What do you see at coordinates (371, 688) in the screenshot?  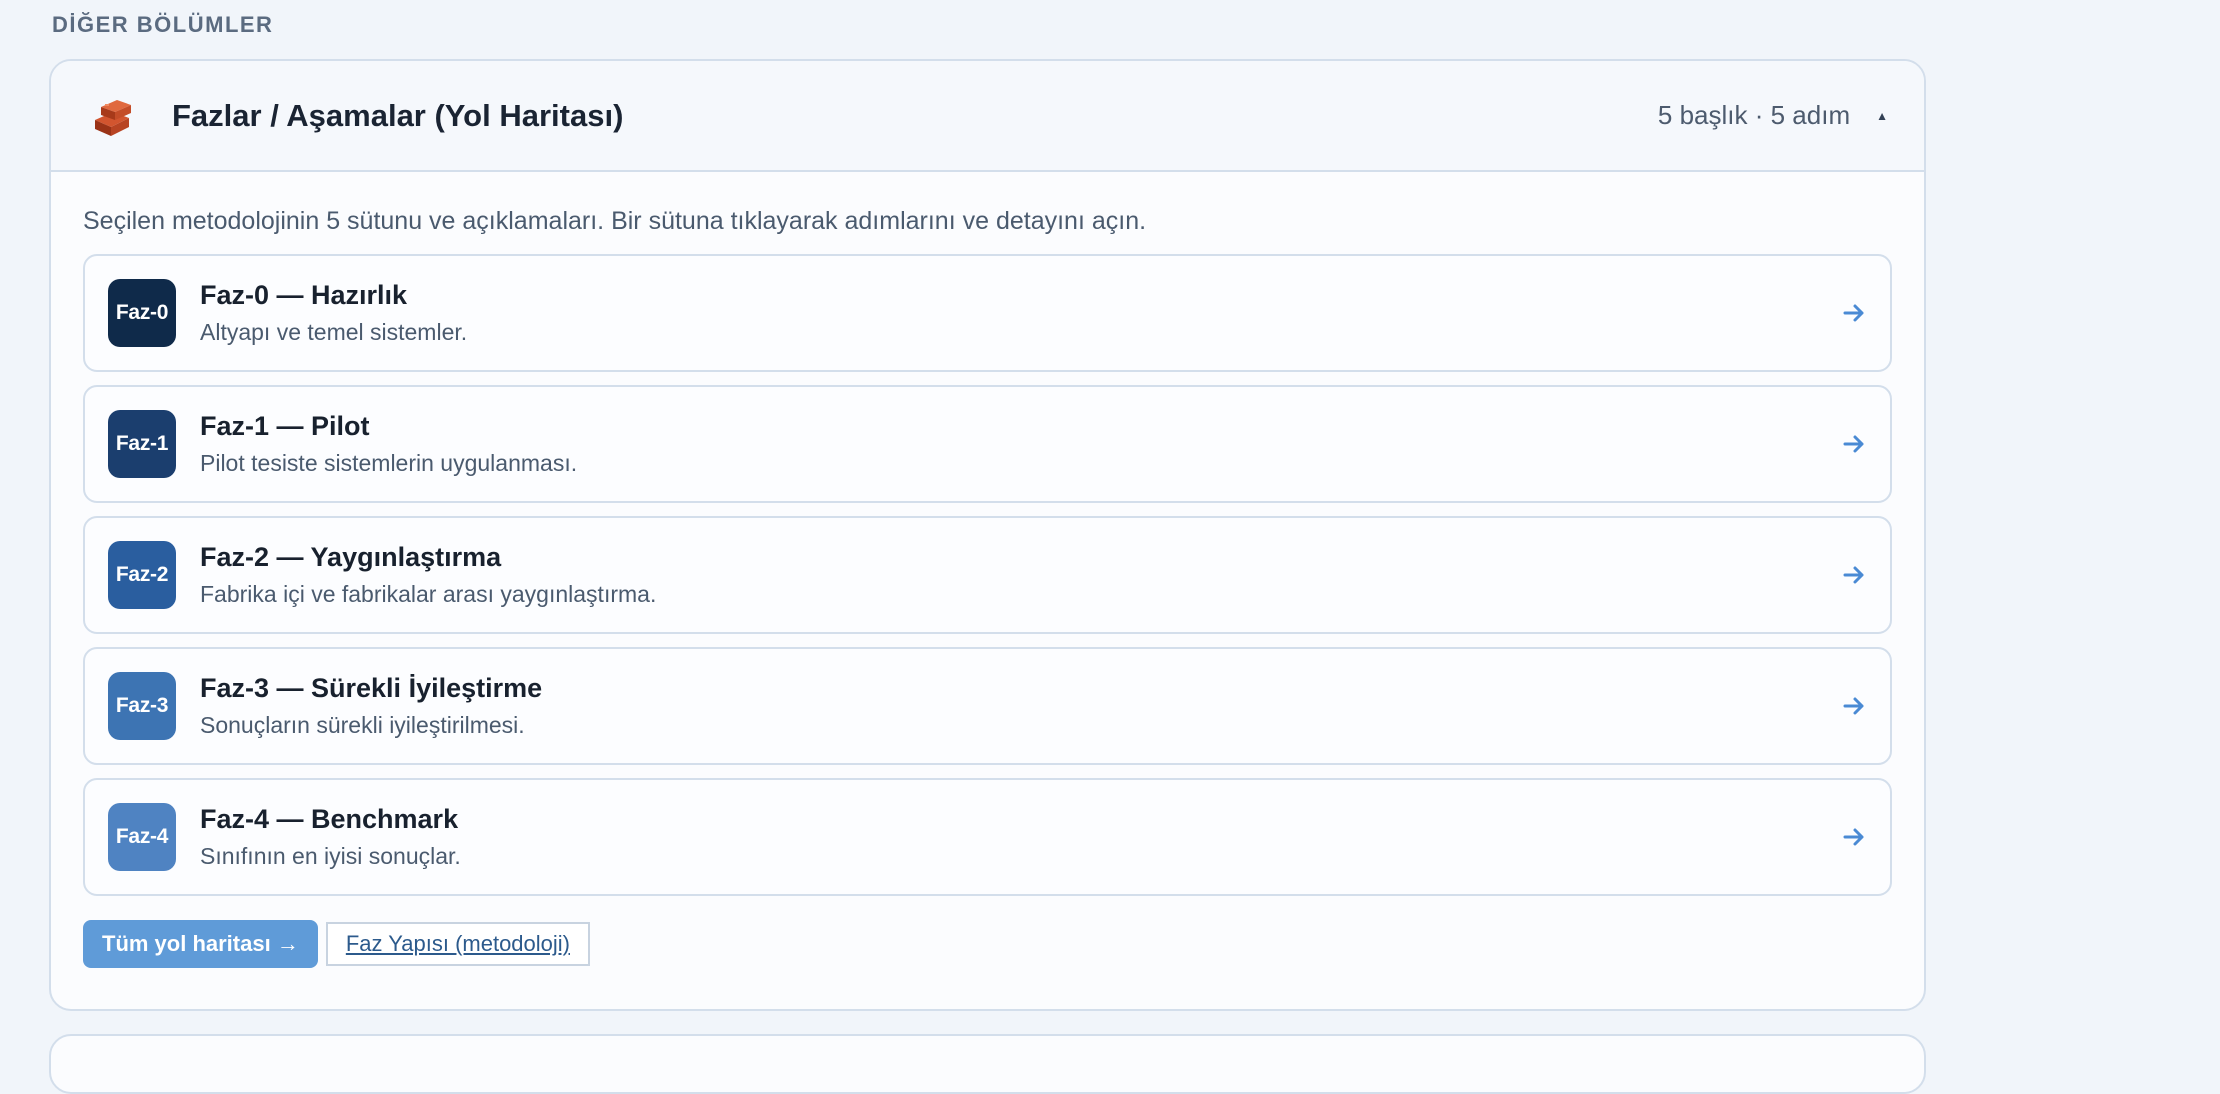 I see `phase-title: Faz-3 — Sürekli İyileştirme` at bounding box center [371, 688].